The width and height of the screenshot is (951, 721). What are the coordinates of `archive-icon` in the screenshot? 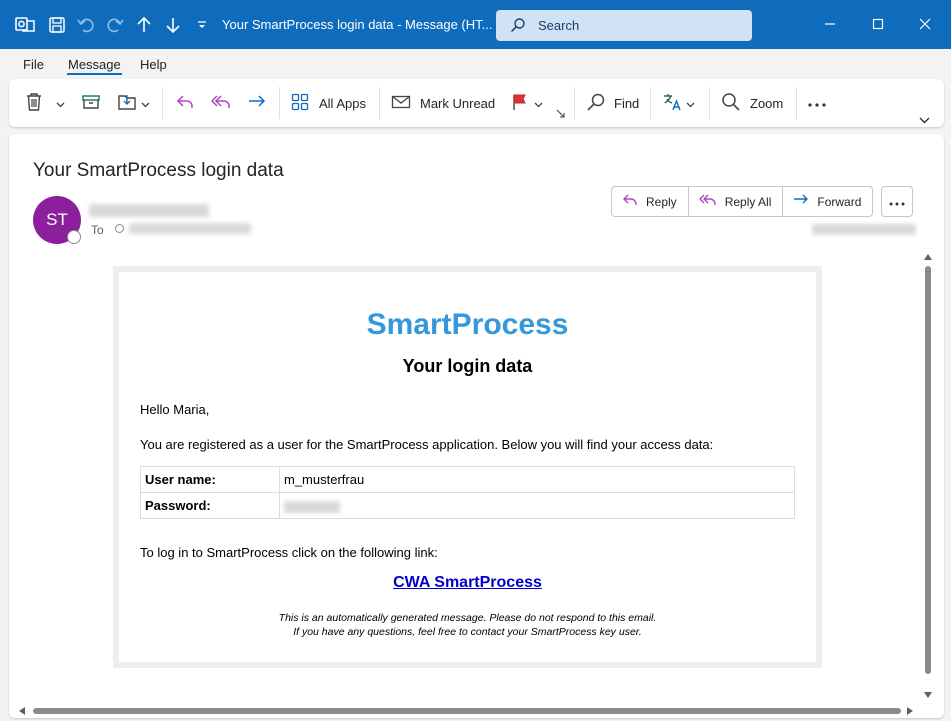 It's located at (91, 103).